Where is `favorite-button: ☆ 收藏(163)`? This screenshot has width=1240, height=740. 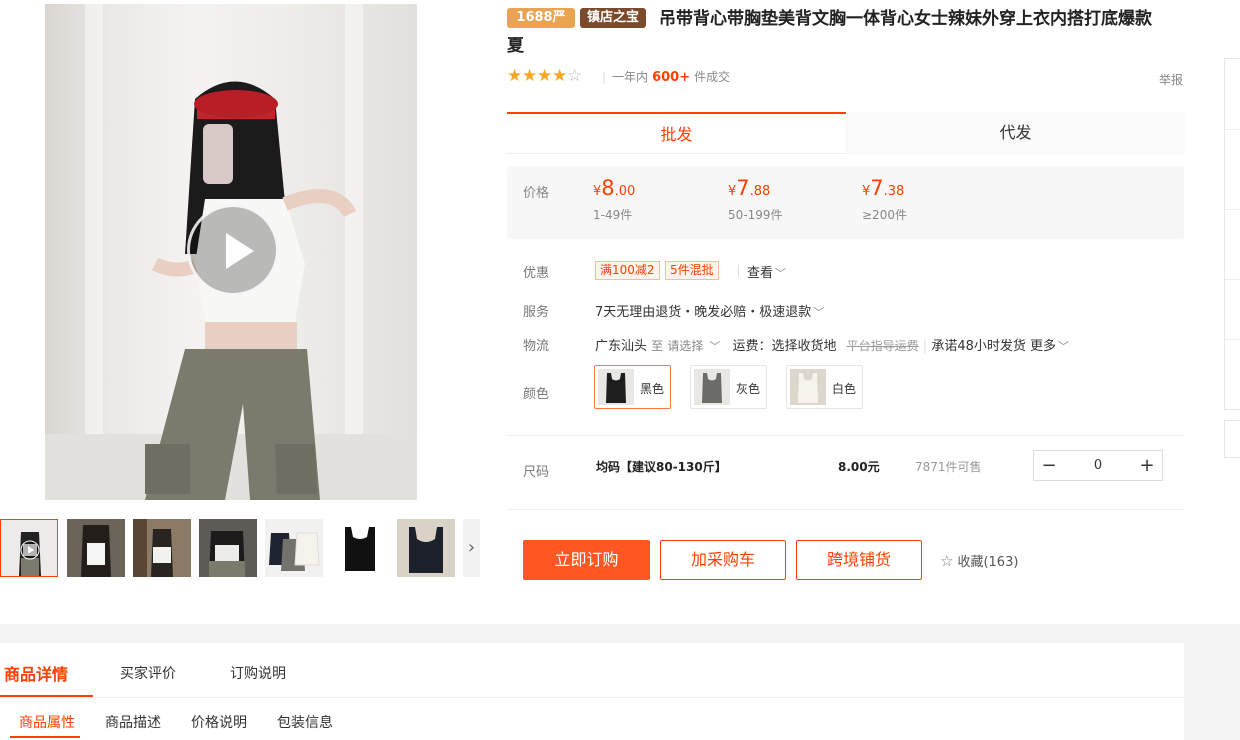 favorite-button: ☆ 收藏(163) is located at coordinates (979, 560).